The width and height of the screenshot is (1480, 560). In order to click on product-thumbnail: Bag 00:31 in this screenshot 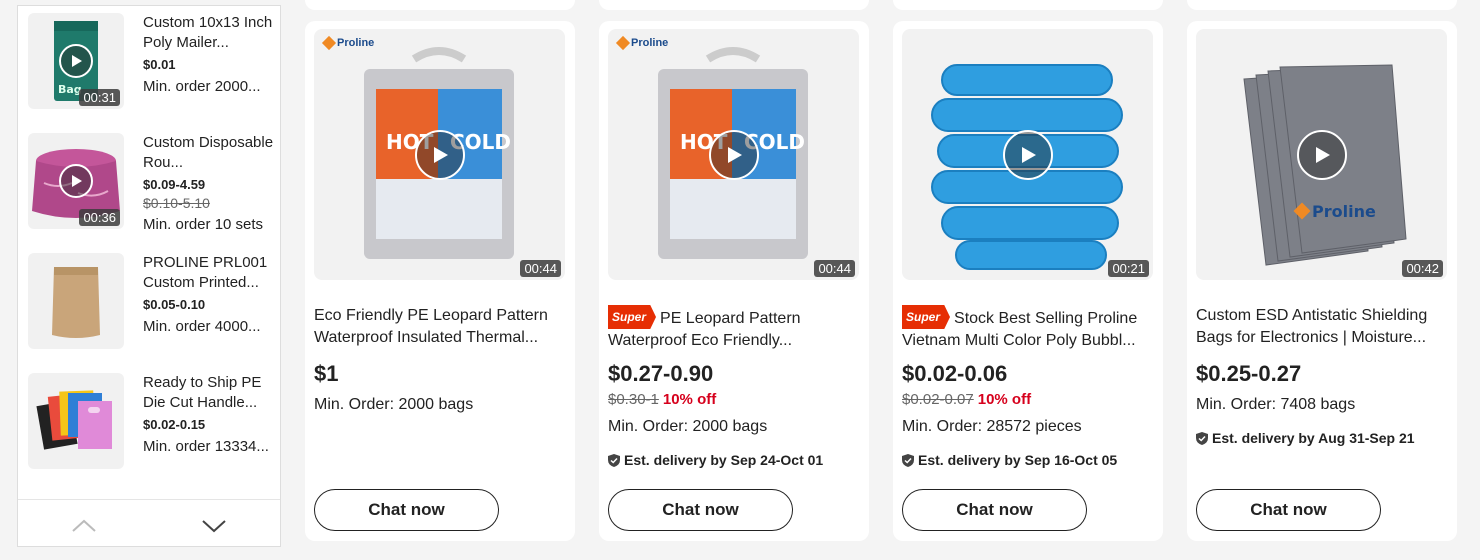, I will do `click(76, 61)`.